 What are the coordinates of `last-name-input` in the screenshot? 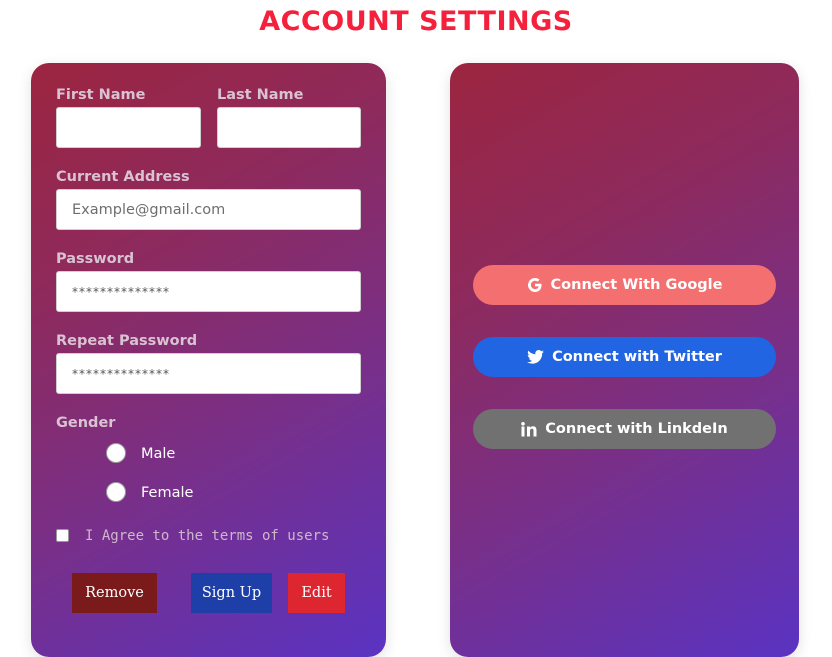 It's located at (289, 127).